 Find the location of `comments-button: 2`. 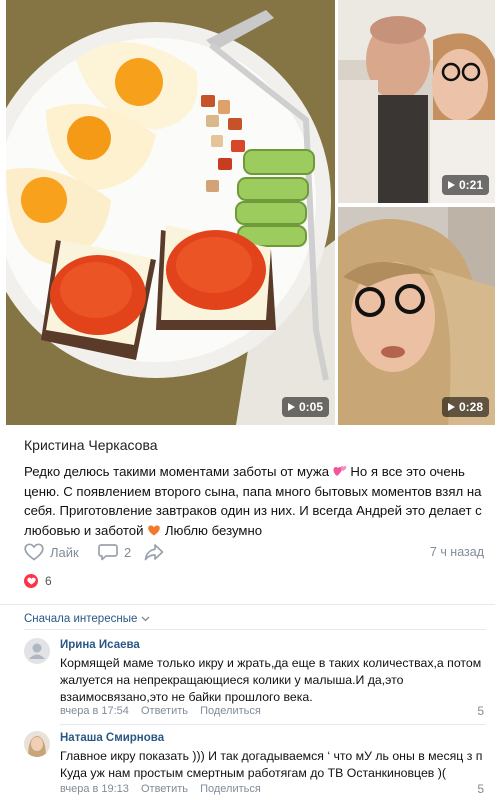

comments-button: 2 is located at coordinates (114, 552).